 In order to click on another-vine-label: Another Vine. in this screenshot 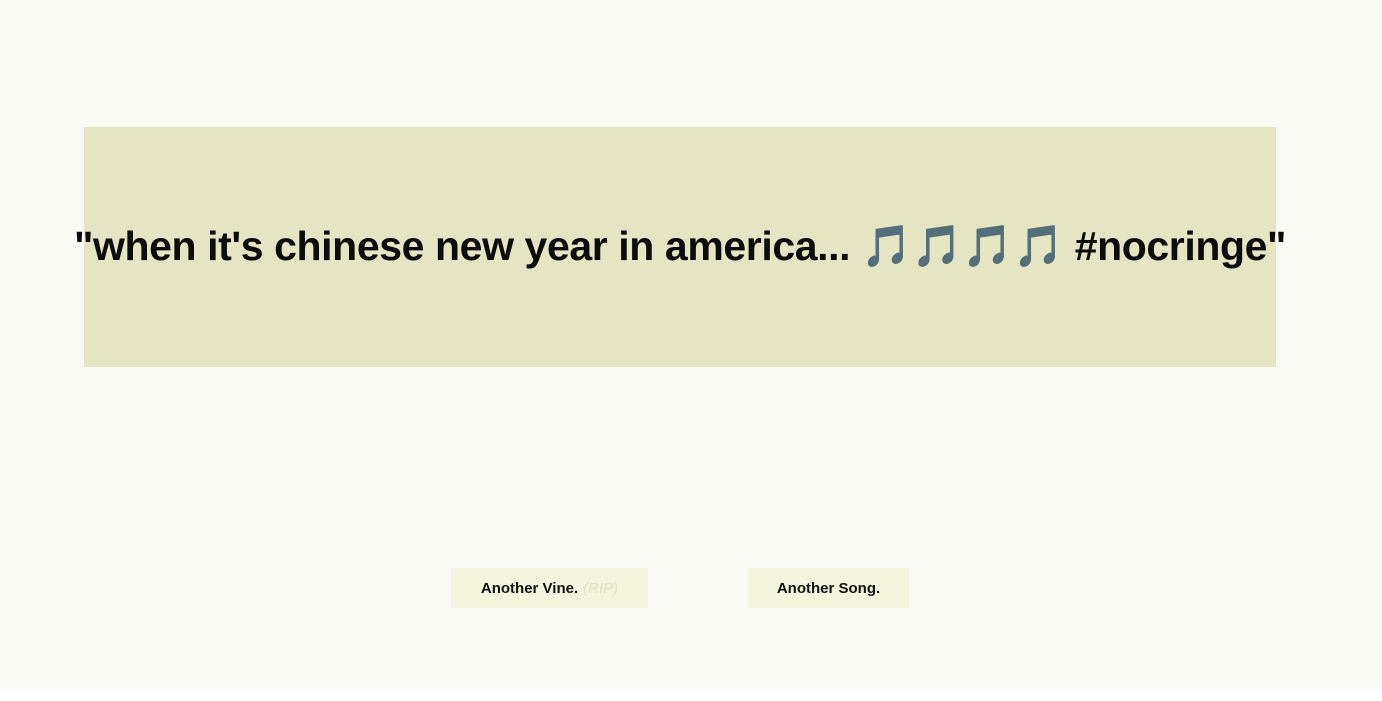, I will do `click(529, 588)`.